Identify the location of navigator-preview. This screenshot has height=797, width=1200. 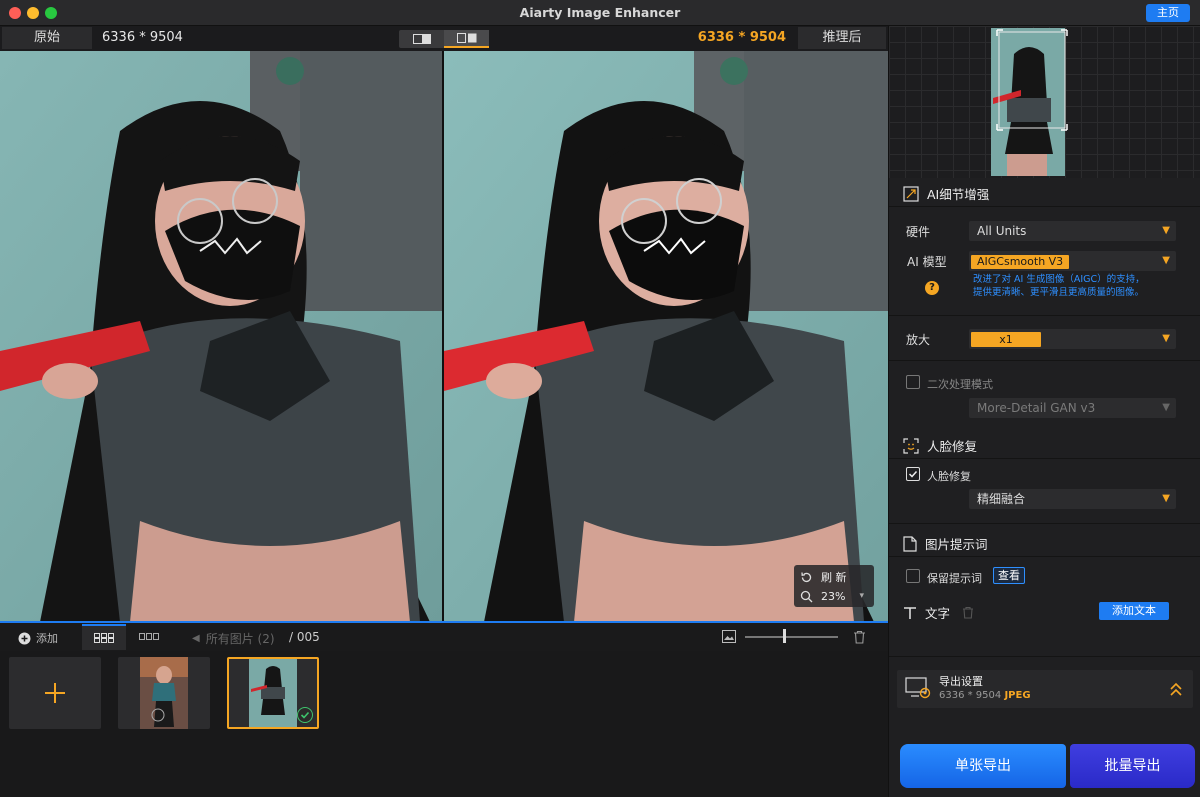
(1044, 102).